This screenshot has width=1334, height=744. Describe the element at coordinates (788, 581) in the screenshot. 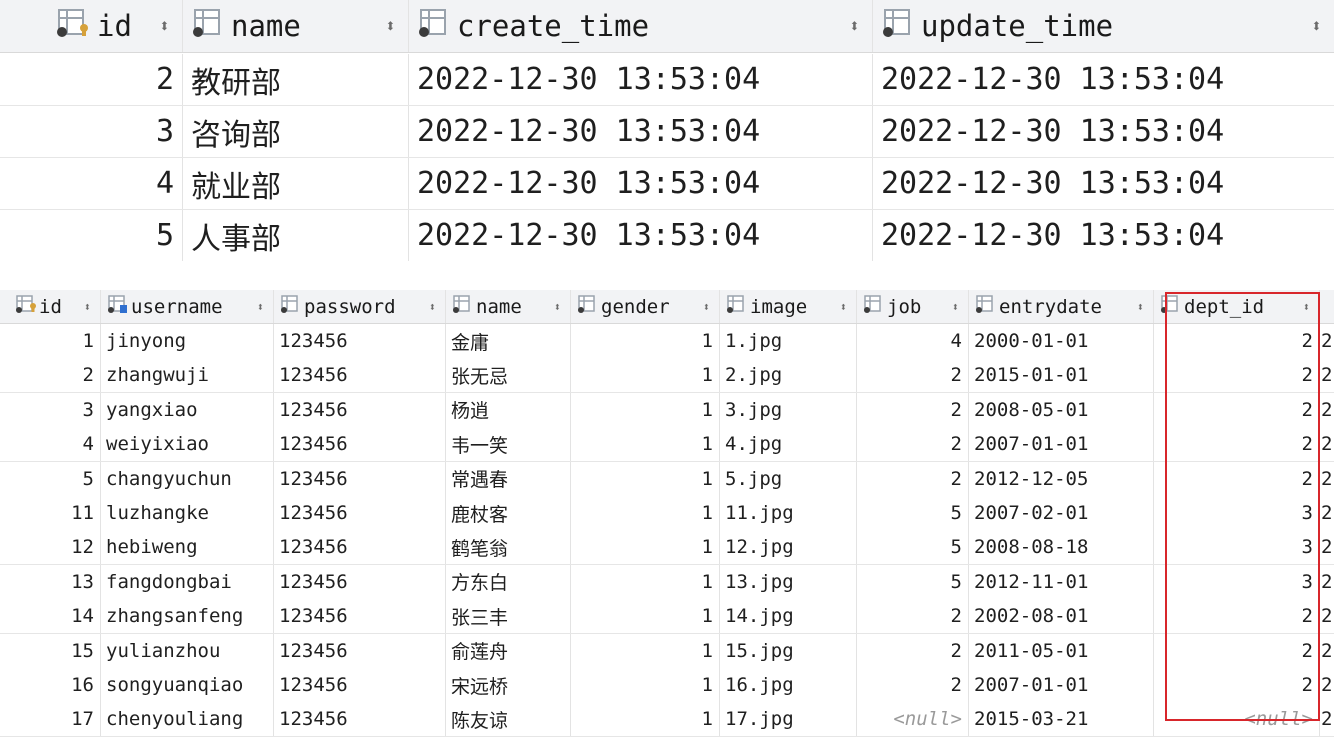

I see `cell-image: 13.jpg` at that location.